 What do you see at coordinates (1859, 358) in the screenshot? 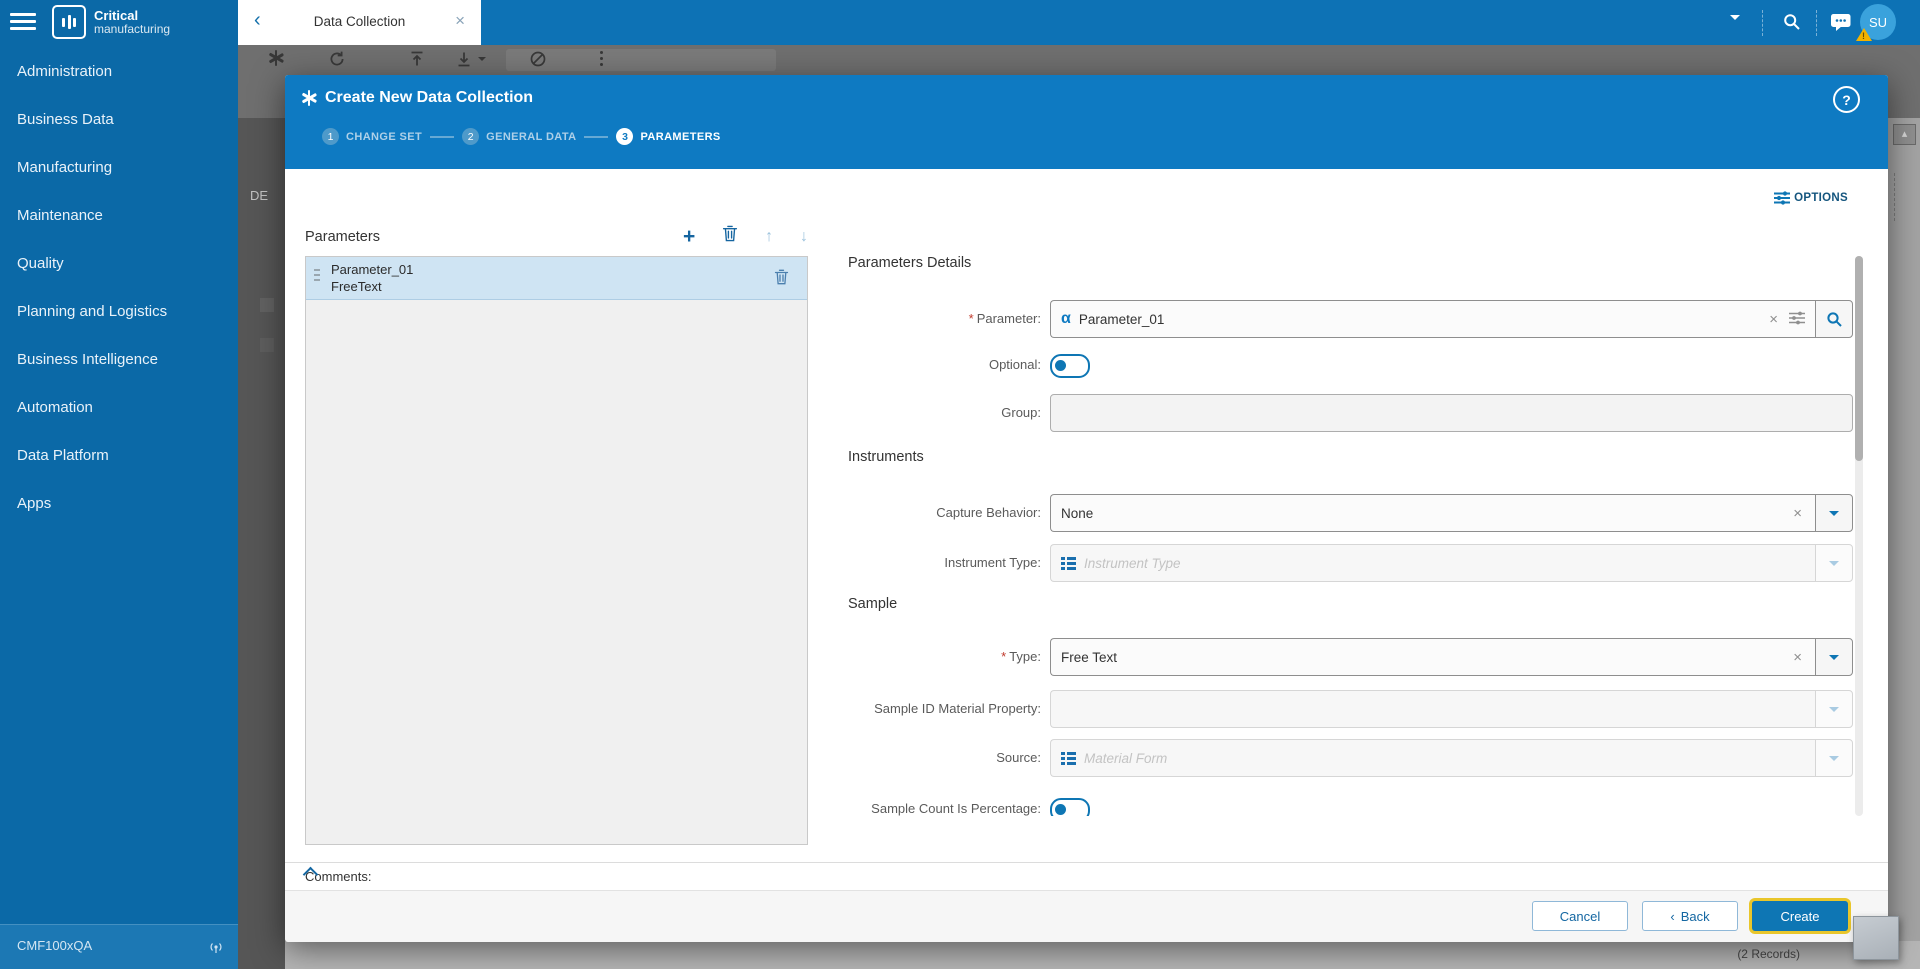
I see `scrollbar-thumb` at bounding box center [1859, 358].